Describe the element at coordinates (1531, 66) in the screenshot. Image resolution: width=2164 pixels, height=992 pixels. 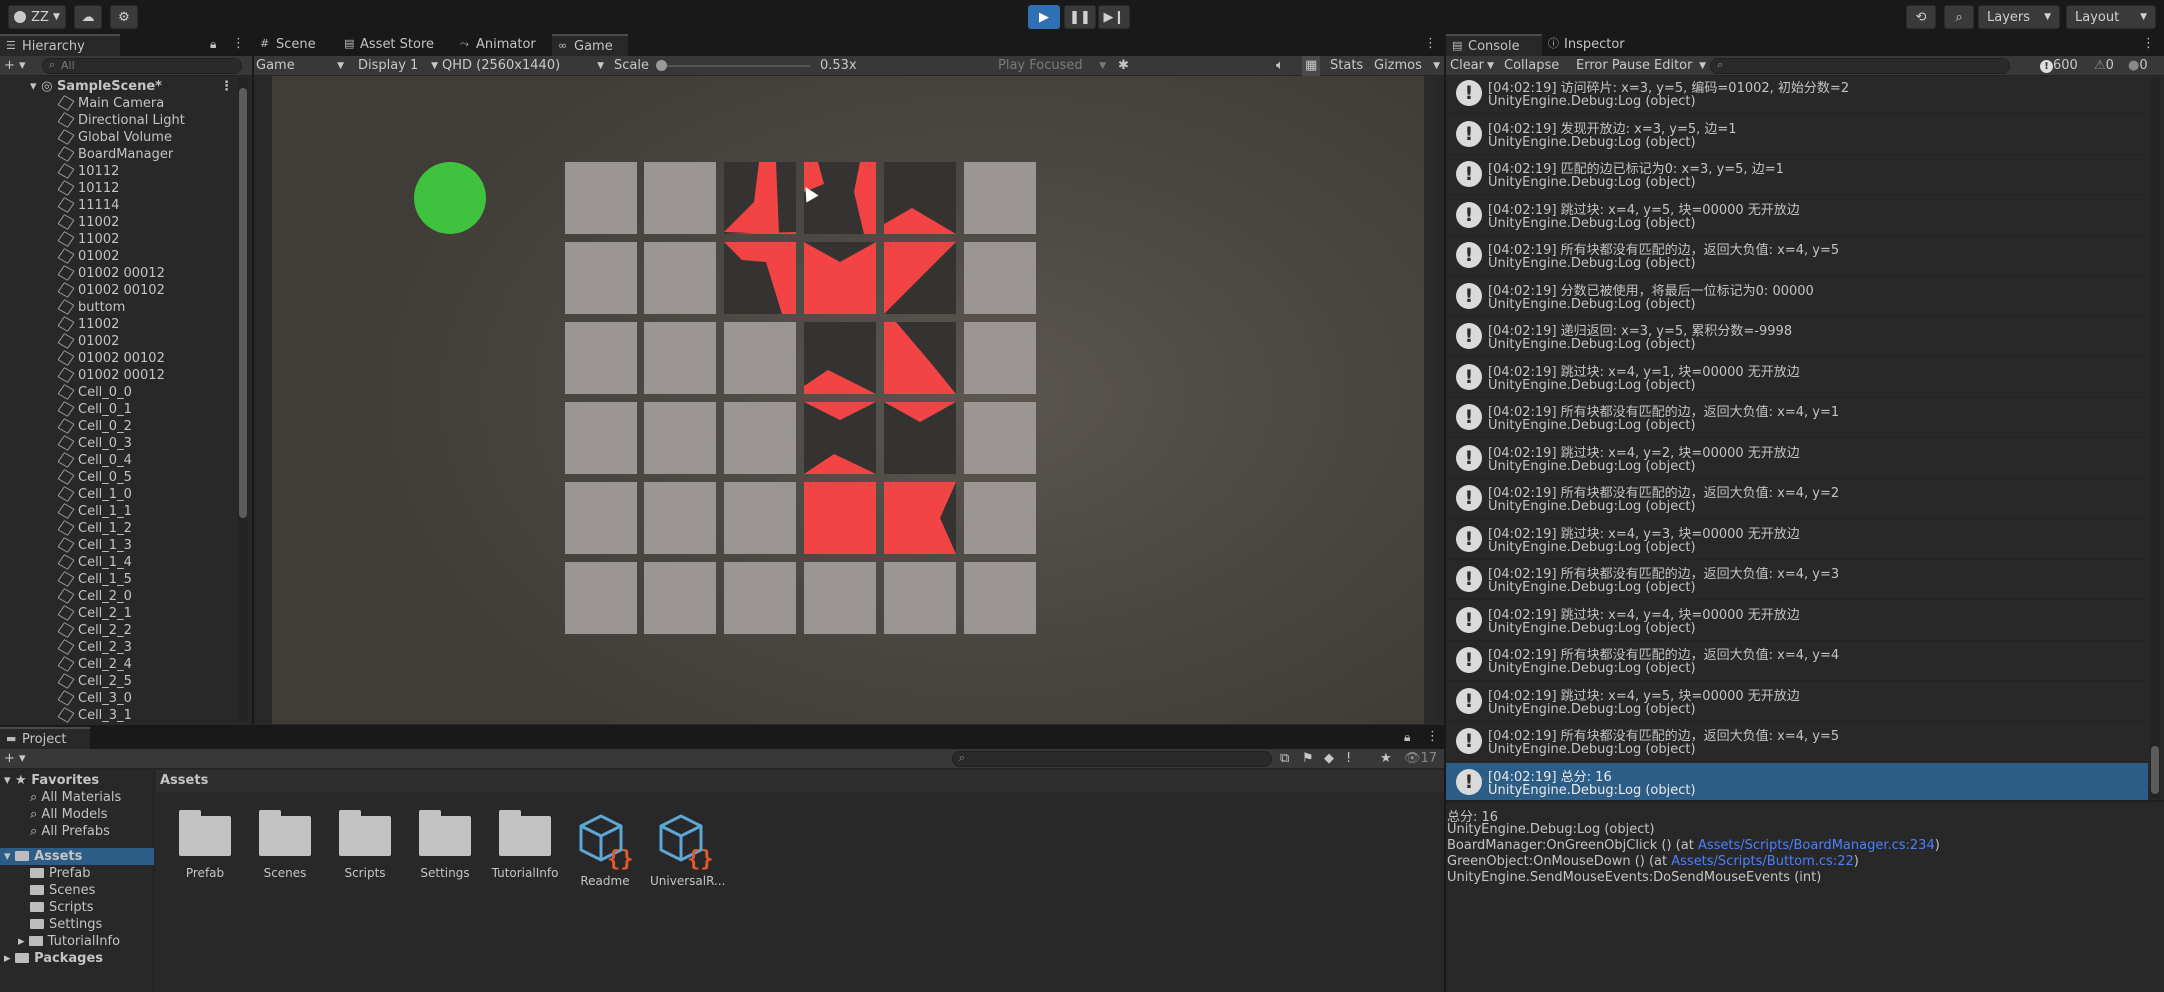
I see `collapse-toggle: Collapse` at that location.